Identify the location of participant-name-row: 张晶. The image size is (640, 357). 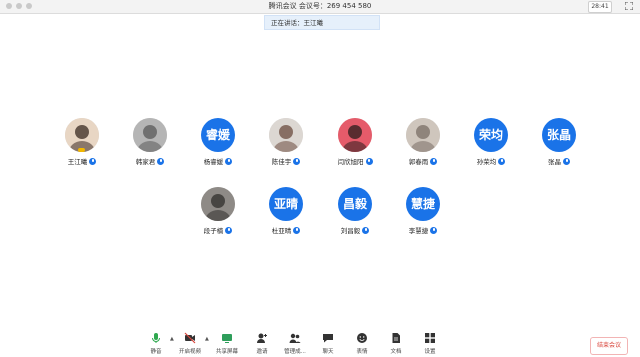
(559, 161).